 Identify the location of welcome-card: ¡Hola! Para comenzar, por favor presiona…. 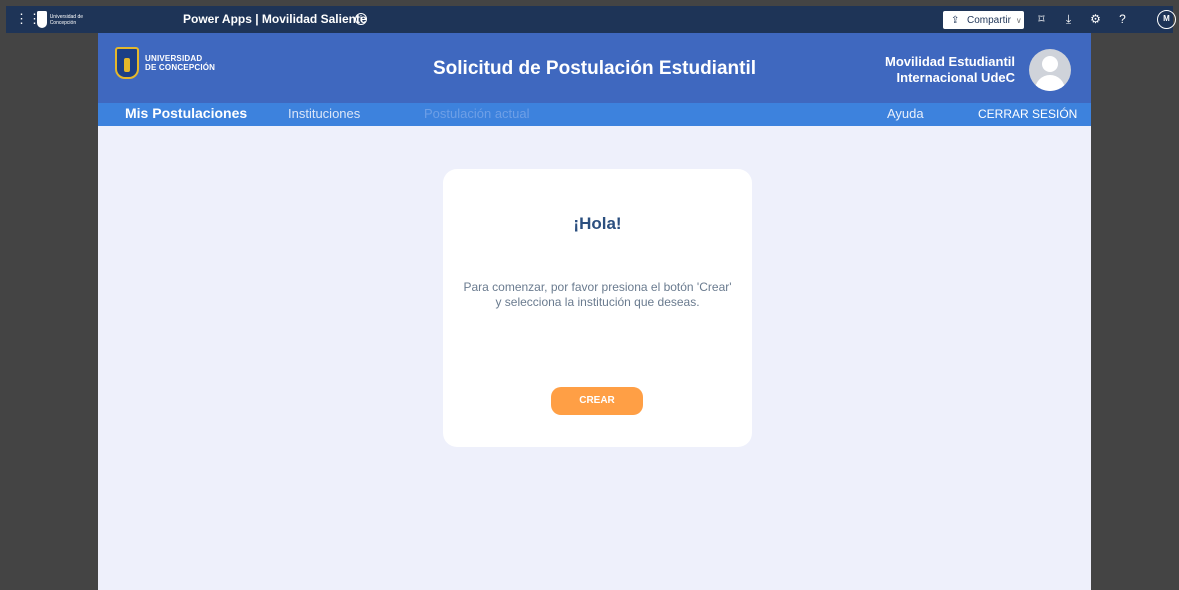
(597, 308).